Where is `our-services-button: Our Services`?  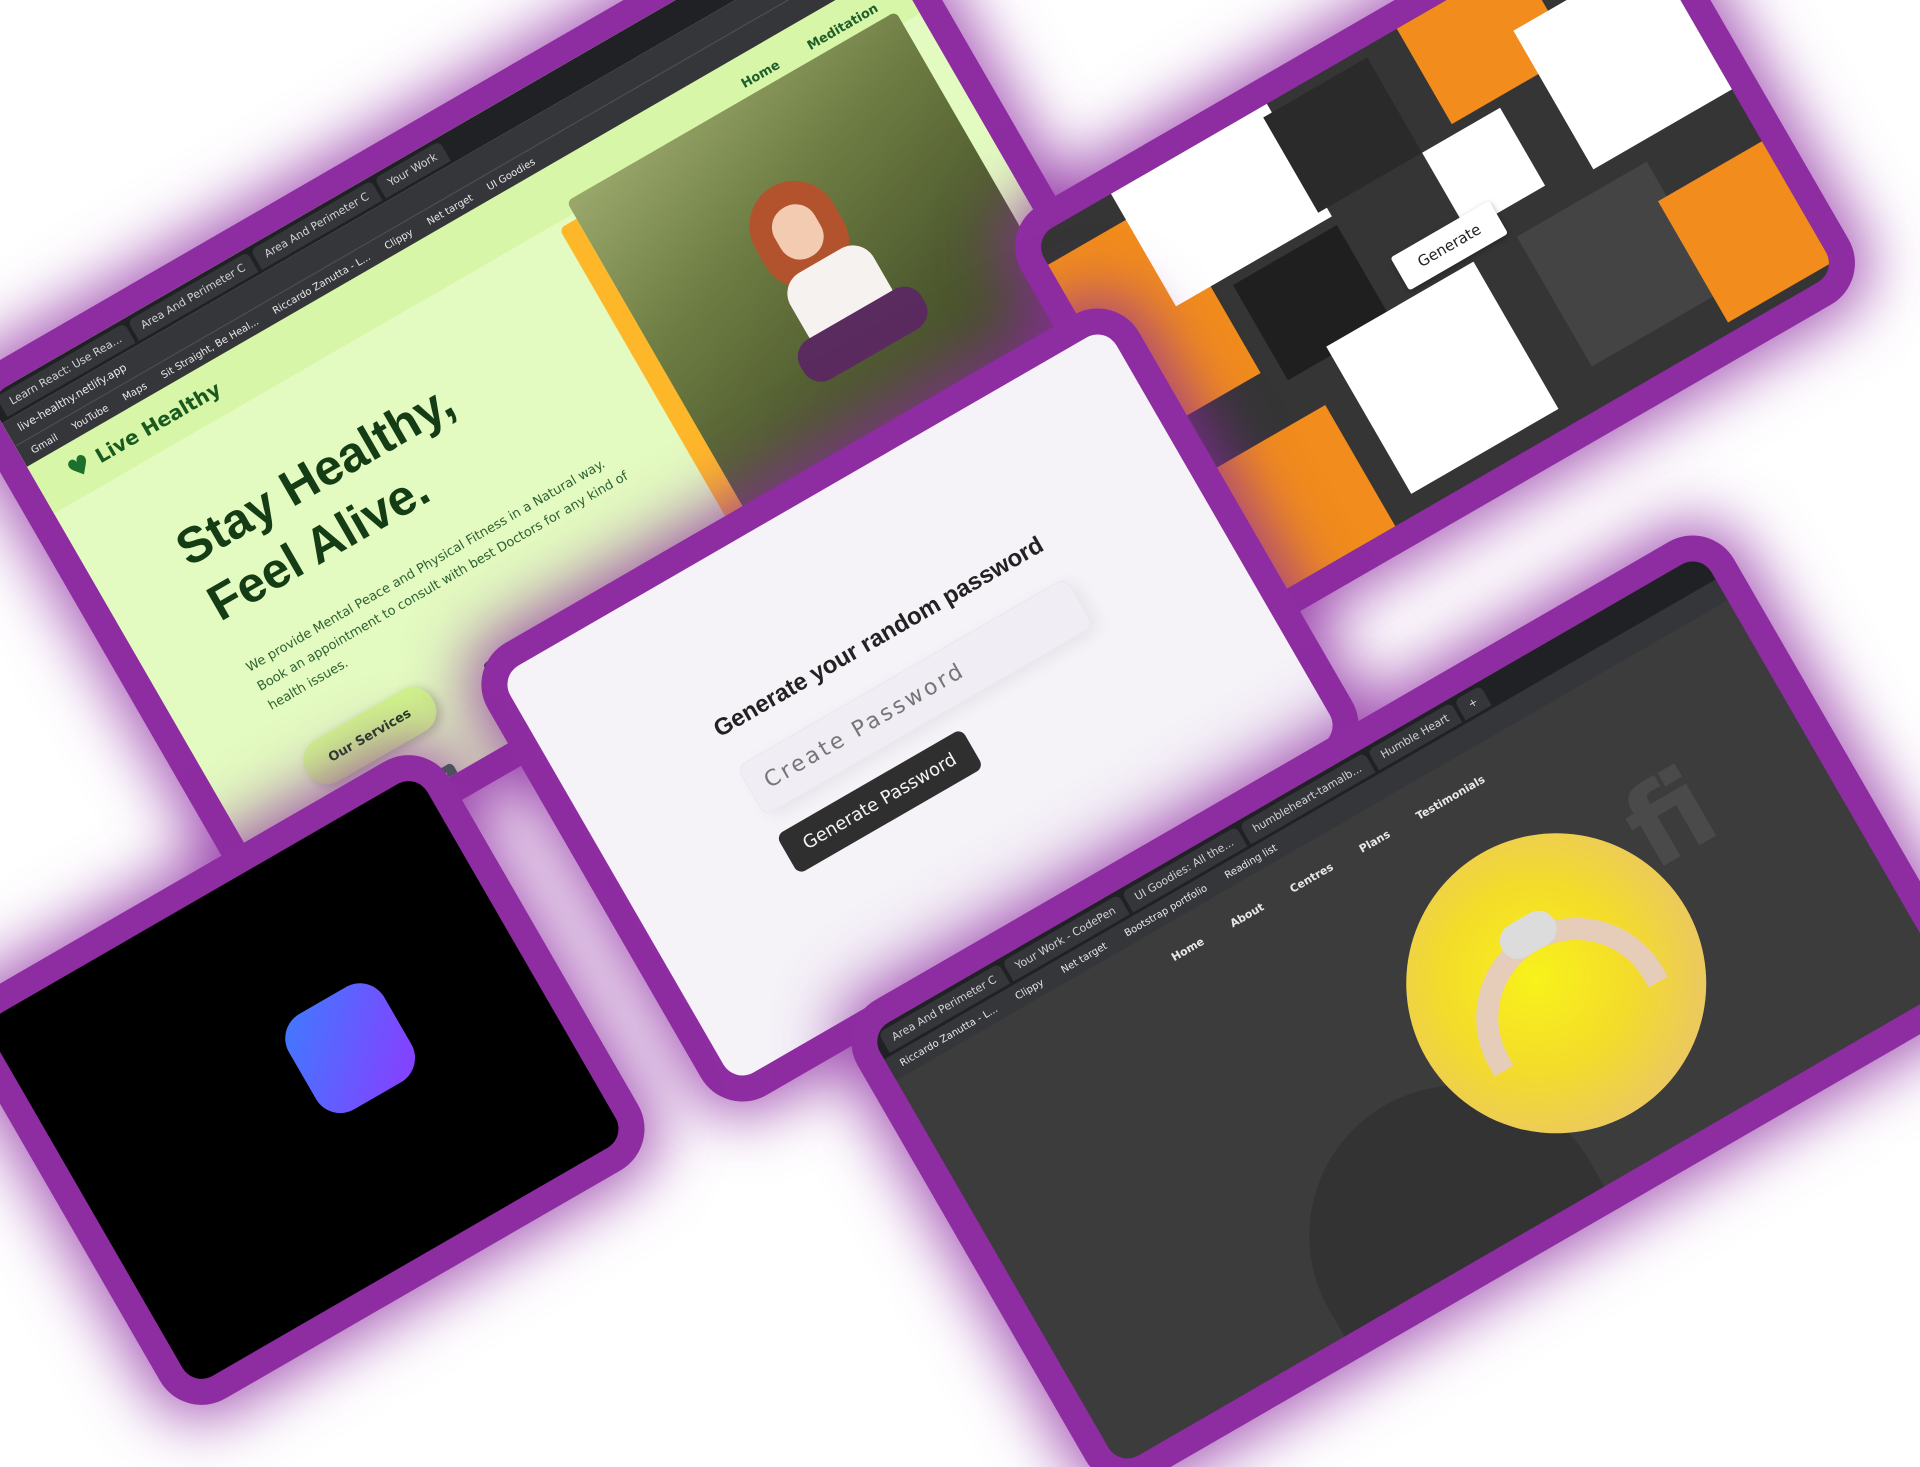 our-services-button: Our Services is located at coordinates (370, 736).